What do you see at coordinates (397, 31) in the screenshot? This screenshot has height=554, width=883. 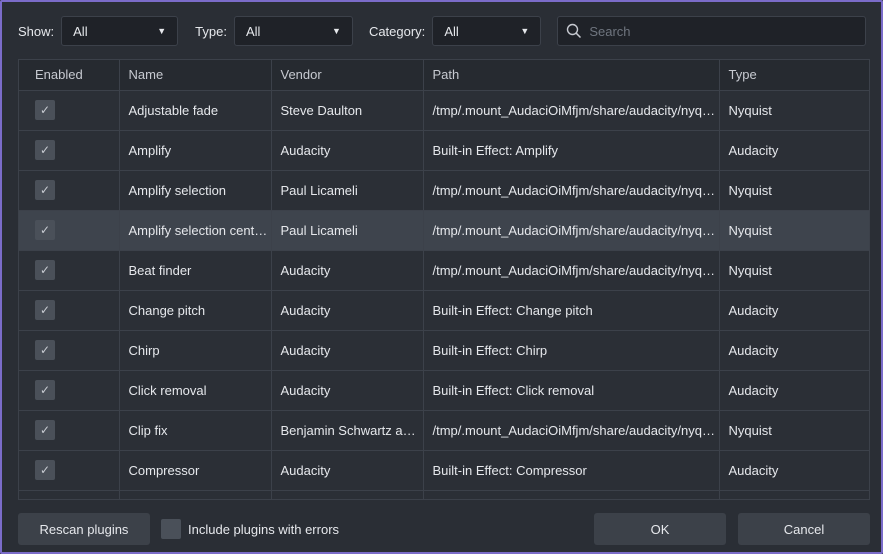 I see `category-label: Category:` at bounding box center [397, 31].